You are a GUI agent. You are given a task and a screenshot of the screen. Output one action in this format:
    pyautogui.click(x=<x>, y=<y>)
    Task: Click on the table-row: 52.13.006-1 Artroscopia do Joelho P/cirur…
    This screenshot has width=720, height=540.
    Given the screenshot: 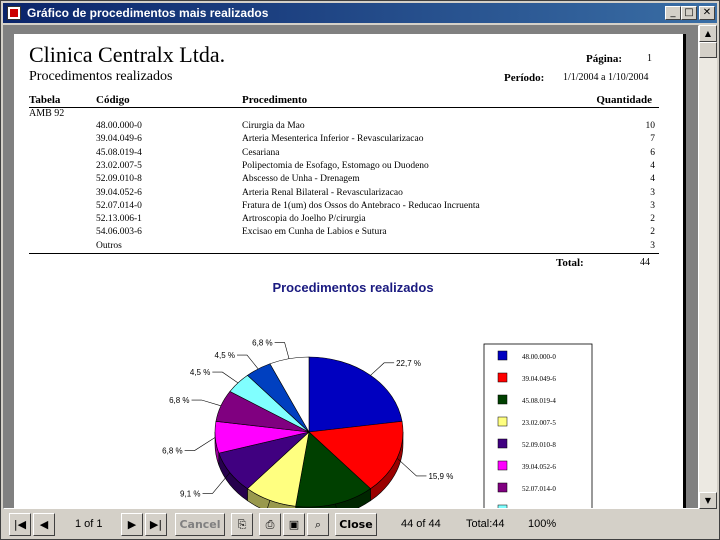 What is the action you would take?
    pyautogui.click(x=350, y=220)
    